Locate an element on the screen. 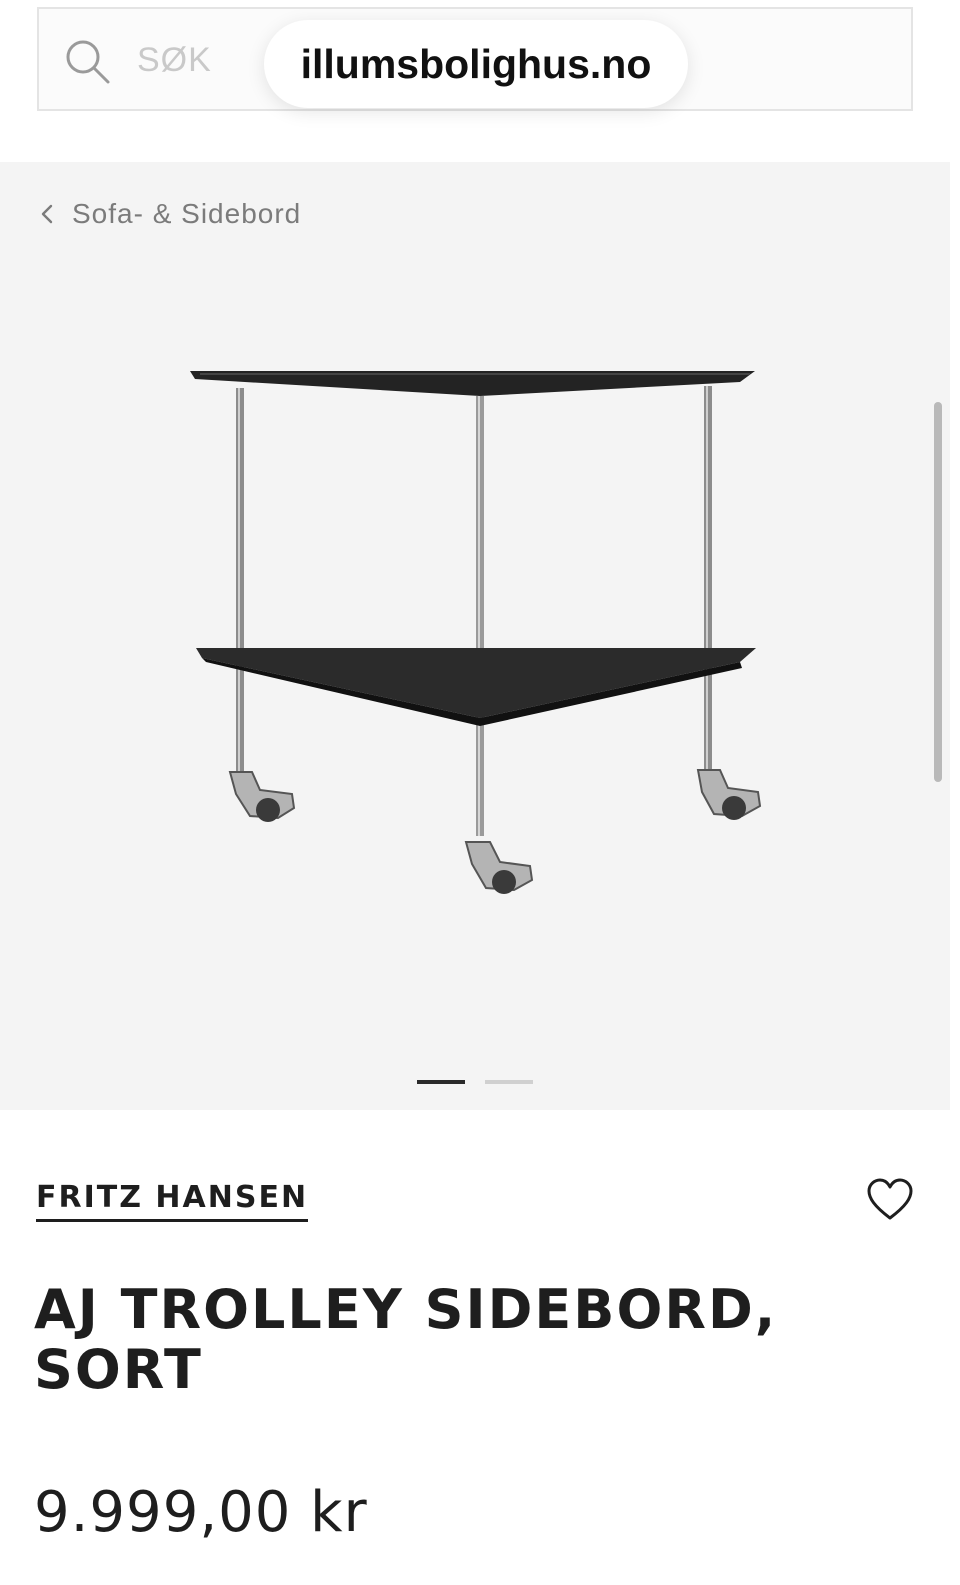 This screenshot has height=1585, width=960. gallery-scrollbar is located at coordinates (938, 592).